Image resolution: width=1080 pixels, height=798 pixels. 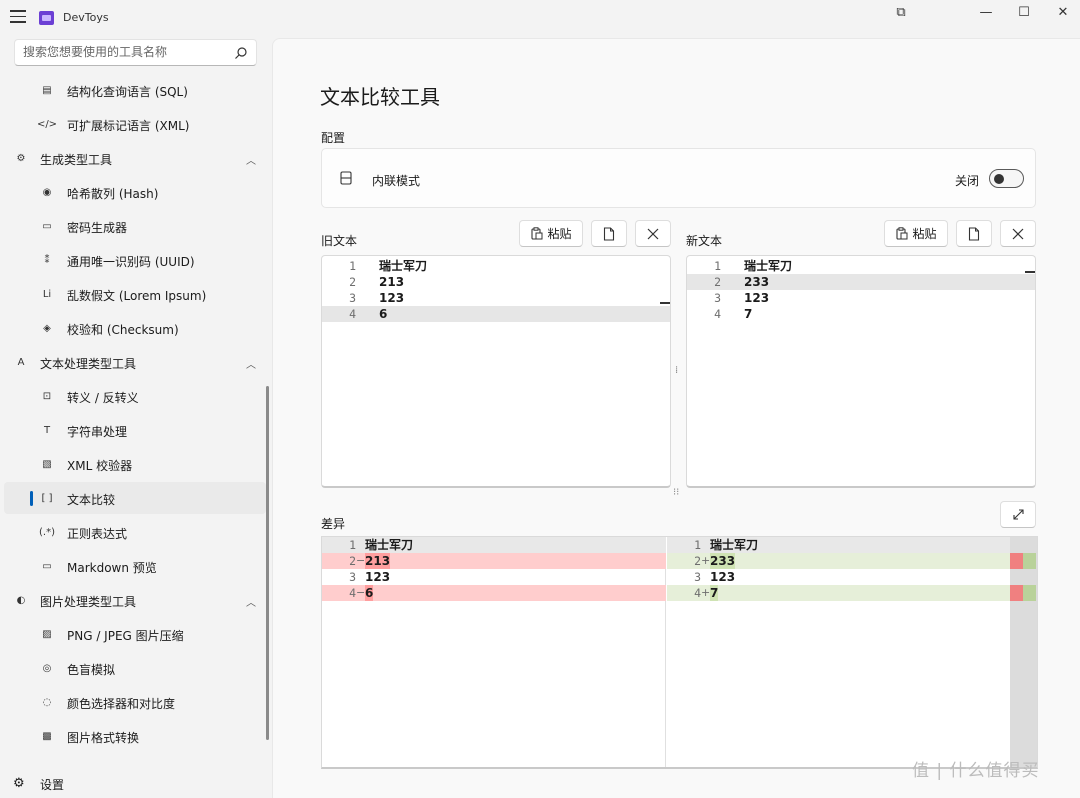 I want to click on sidebar-item: ▩ 图片格式转换, so click(x=135, y=736).